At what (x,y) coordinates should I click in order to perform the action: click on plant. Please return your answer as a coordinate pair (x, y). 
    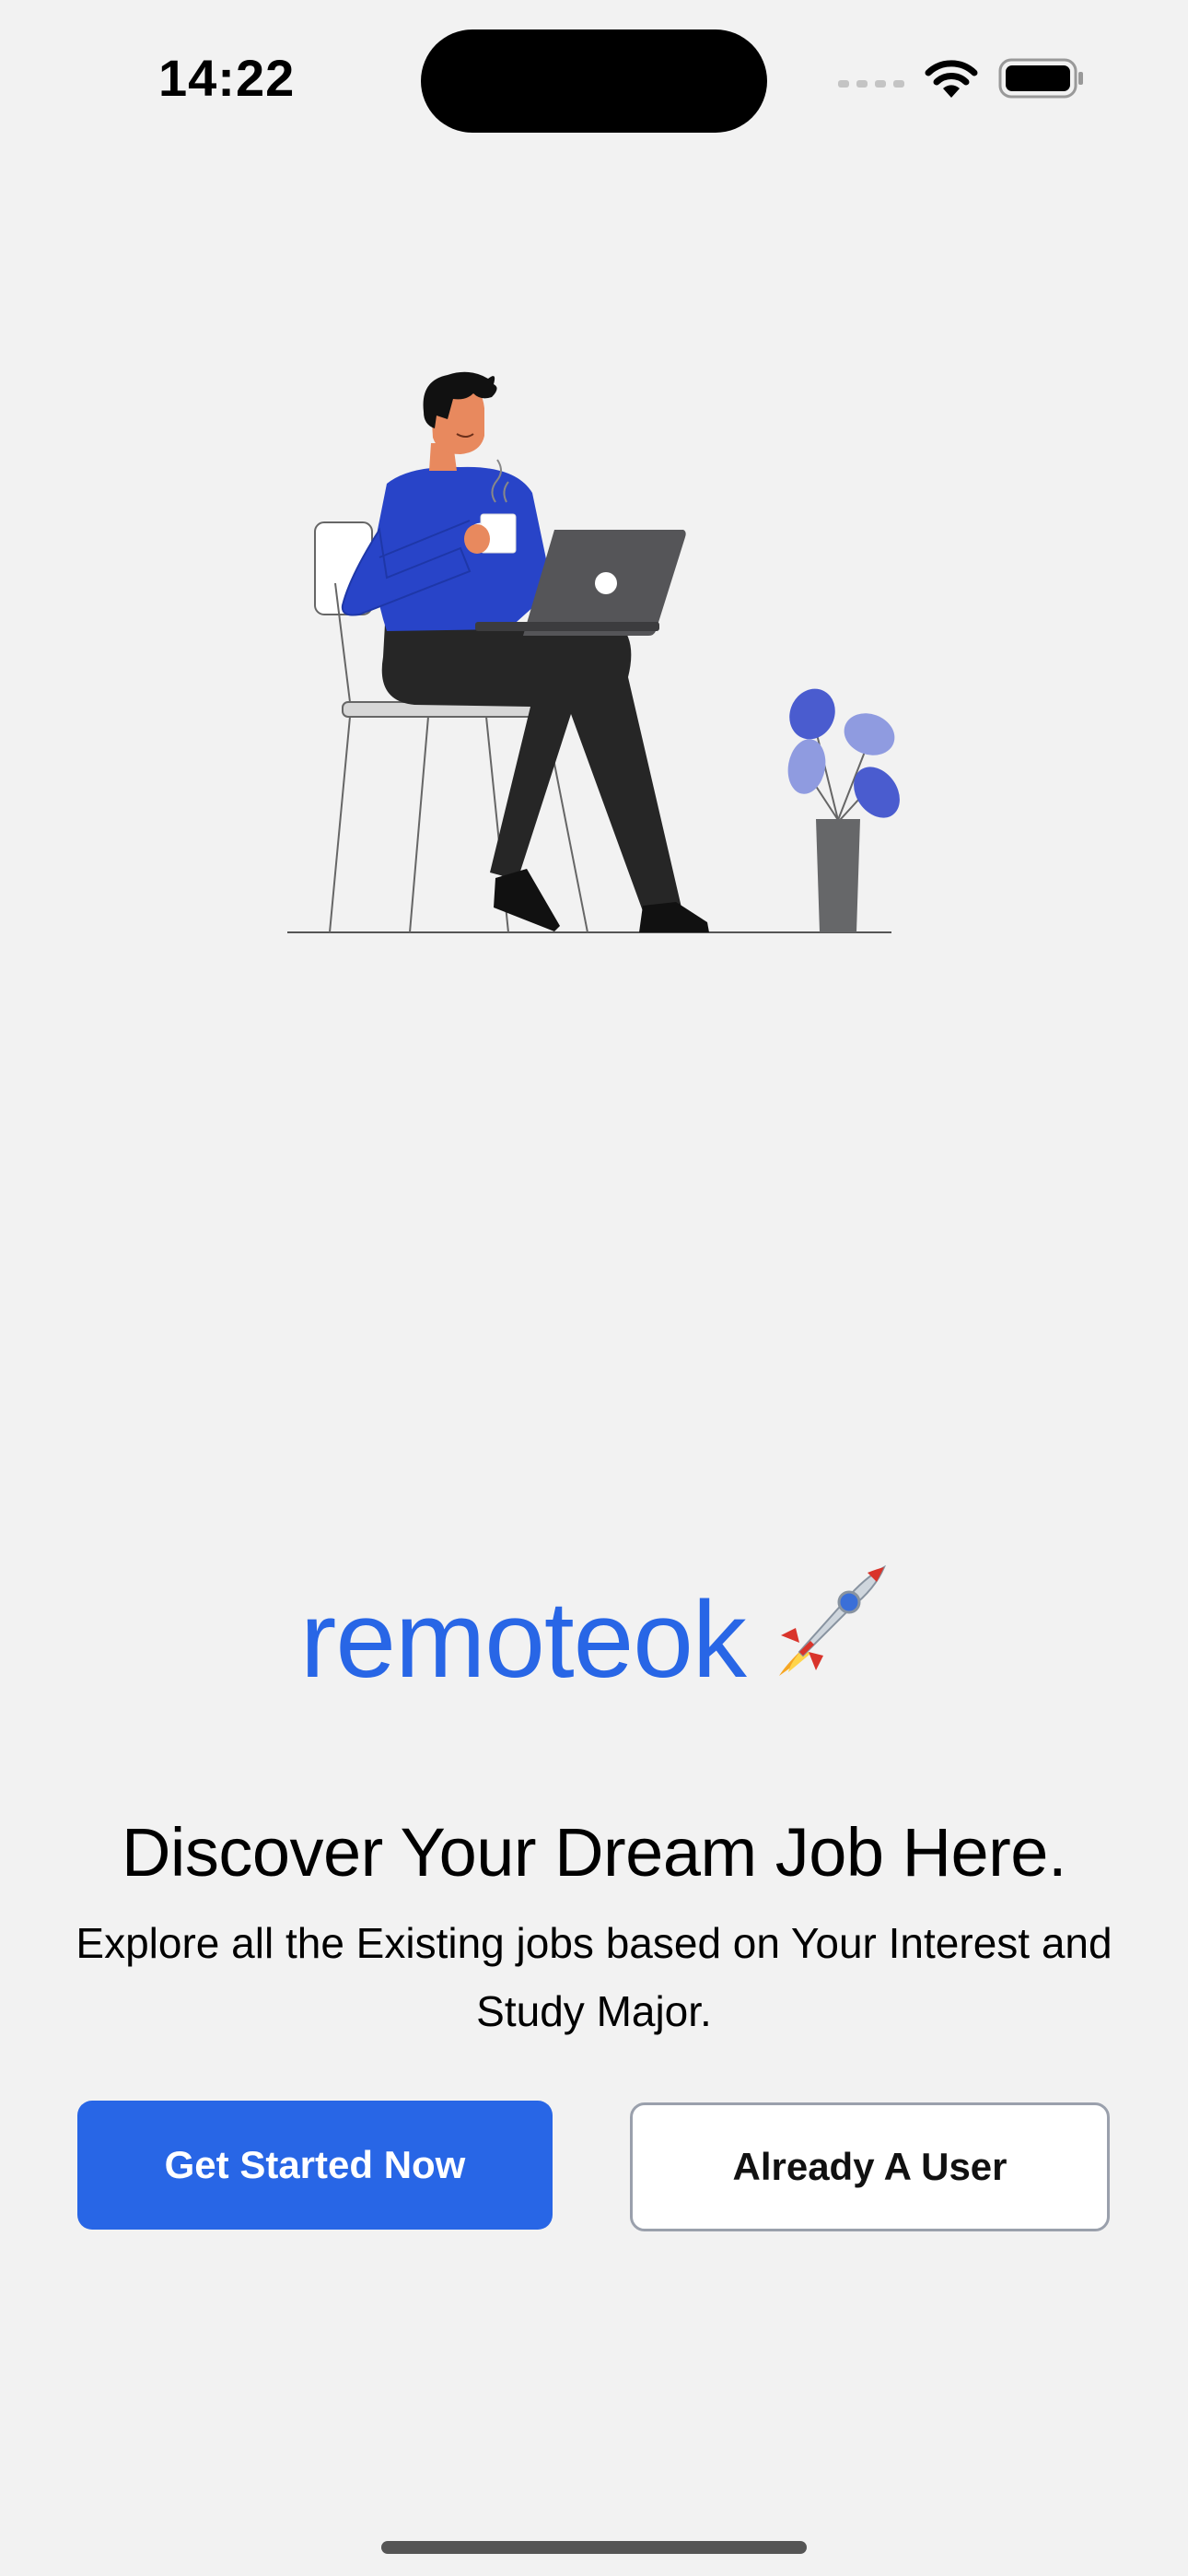
    Looking at the image, I should click on (843, 810).